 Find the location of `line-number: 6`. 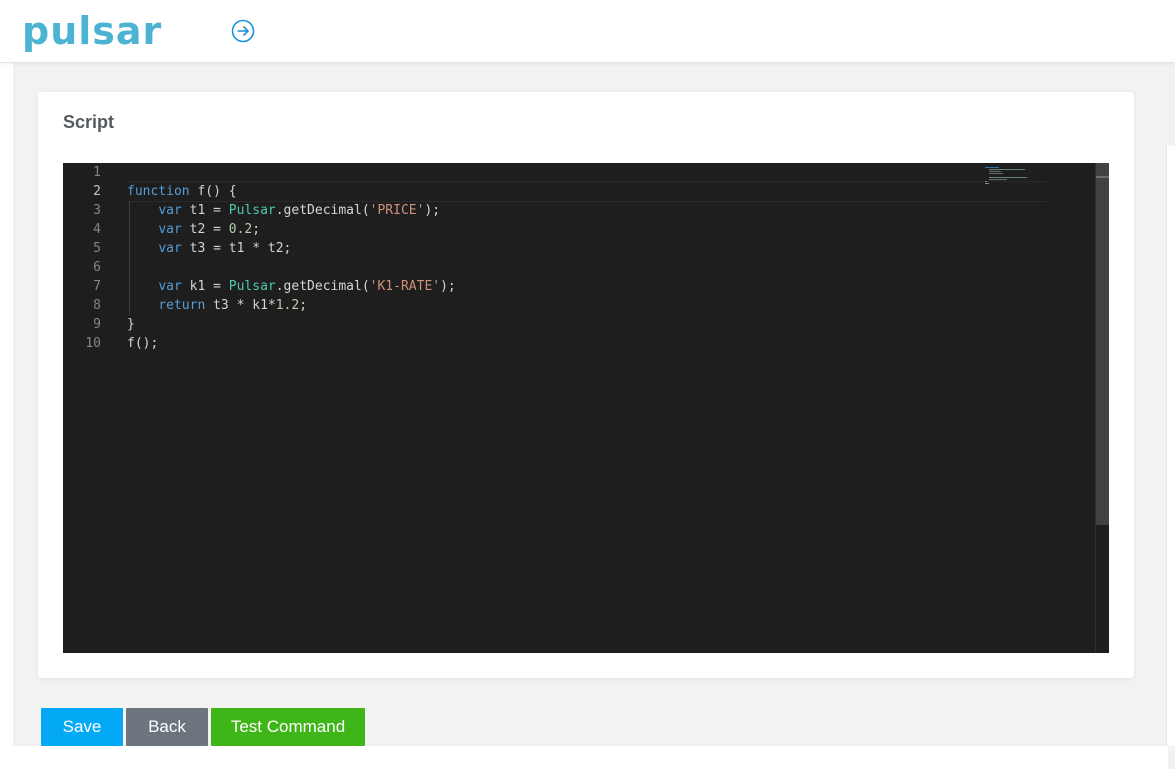

line-number: 6 is located at coordinates (97, 267).